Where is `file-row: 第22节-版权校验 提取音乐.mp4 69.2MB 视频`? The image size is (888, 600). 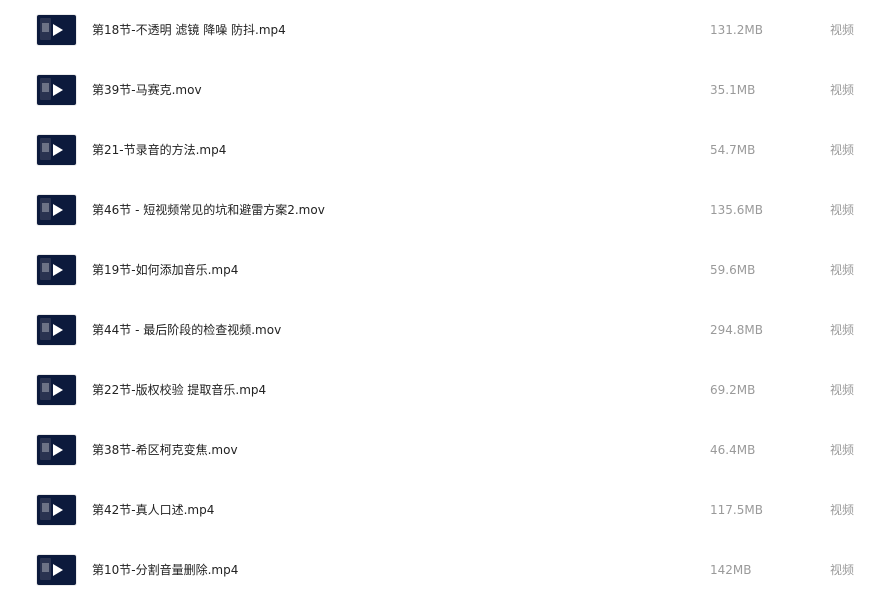 file-row: 第22节-版权校验 提取音乐.mp4 69.2MB 视频 is located at coordinates (444, 390).